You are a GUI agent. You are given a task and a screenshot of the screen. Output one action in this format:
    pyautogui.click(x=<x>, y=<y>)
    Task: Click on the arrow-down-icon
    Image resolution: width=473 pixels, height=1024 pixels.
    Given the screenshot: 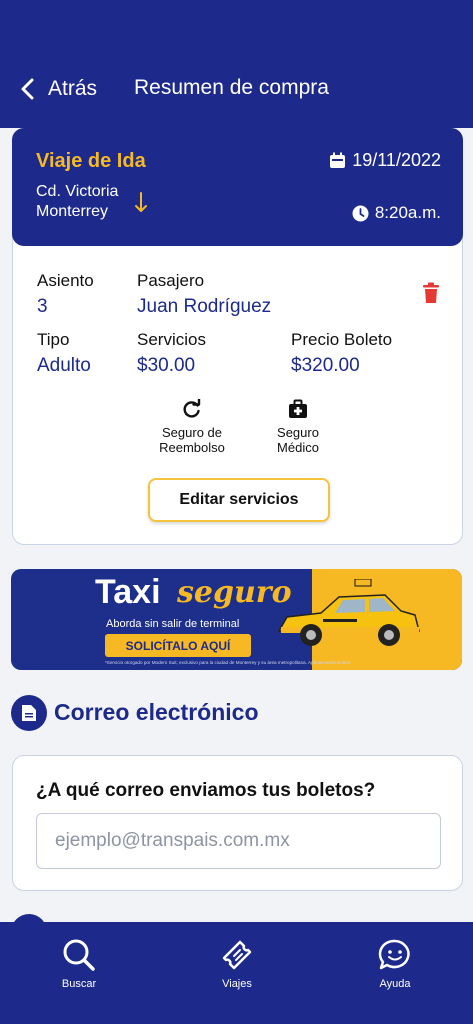 What is the action you would take?
    pyautogui.click(x=141, y=202)
    